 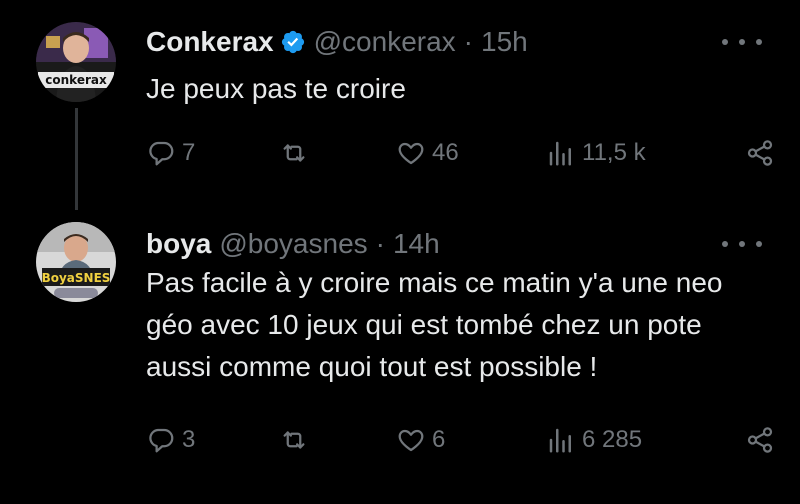 What do you see at coordinates (212, 153) in the screenshot?
I see `reply-button: 7` at bounding box center [212, 153].